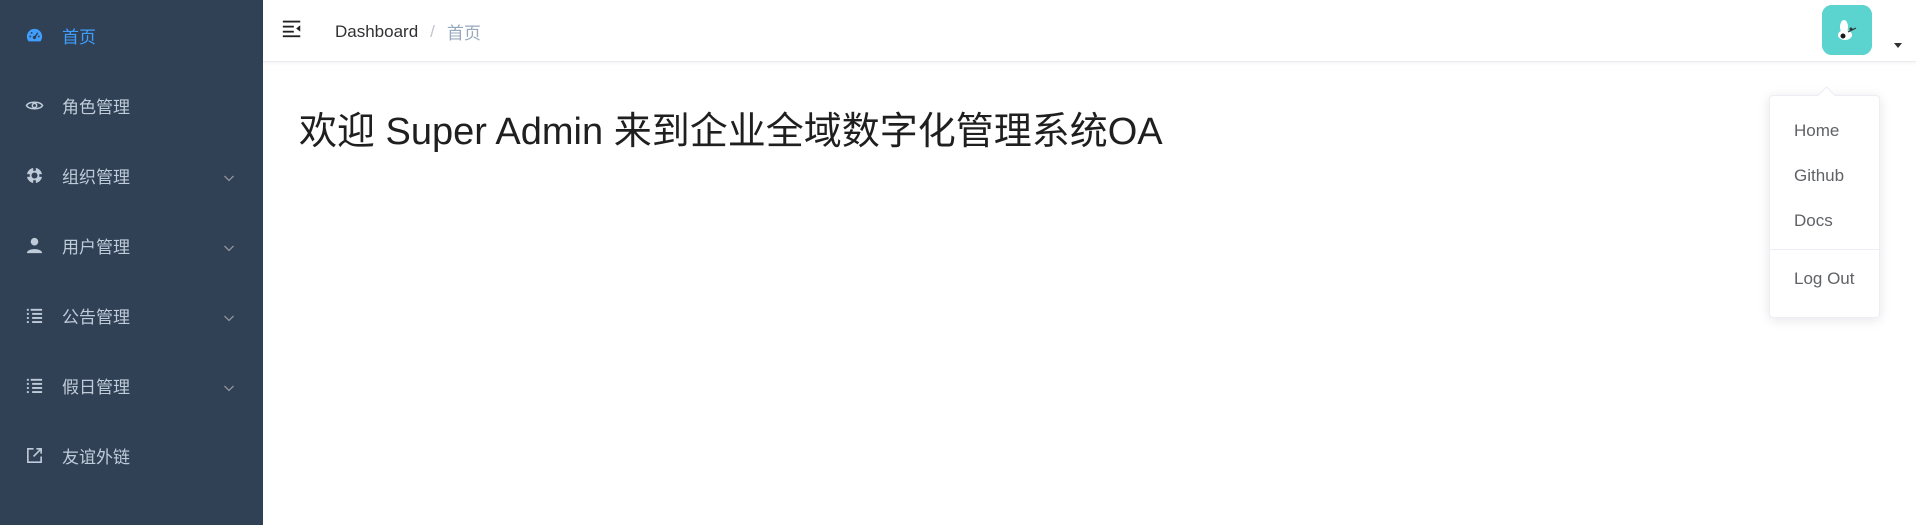 The height and width of the screenshot is (525, 1916). I want to click on dropdown-item-github: Github, so click(1824, 175).